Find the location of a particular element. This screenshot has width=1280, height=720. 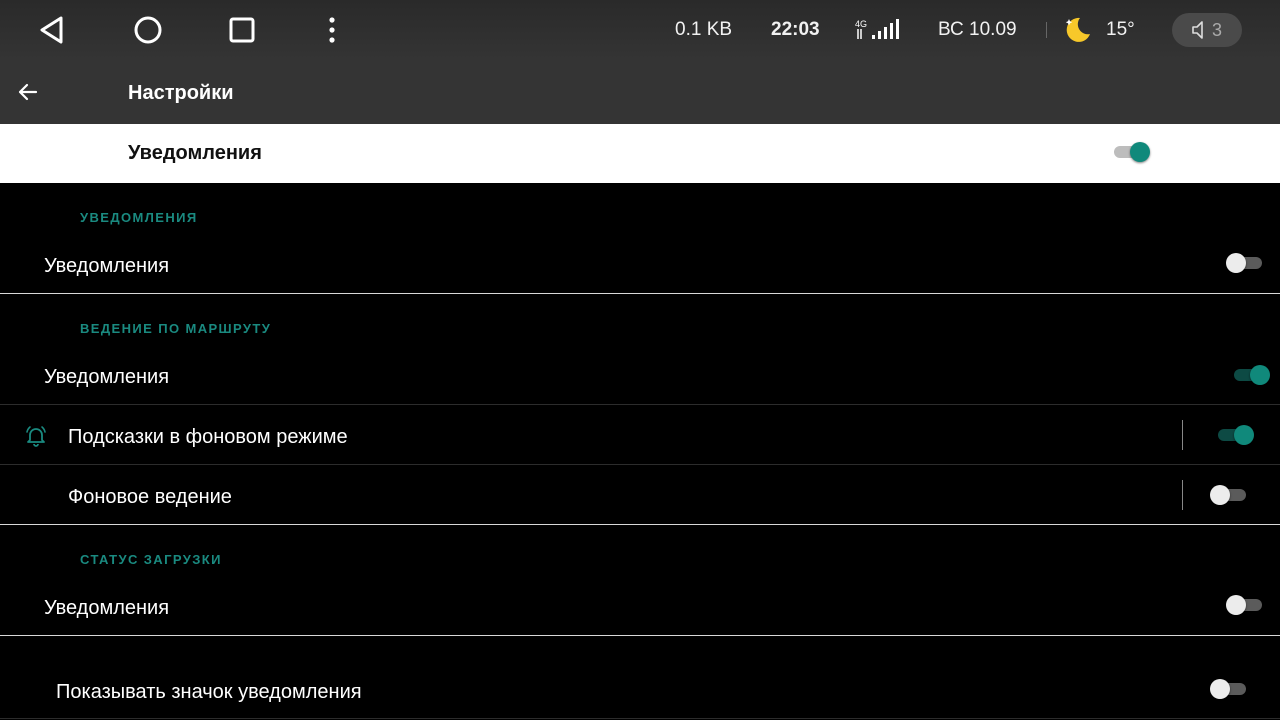

bell-icon is located at coordinates (36, 436).